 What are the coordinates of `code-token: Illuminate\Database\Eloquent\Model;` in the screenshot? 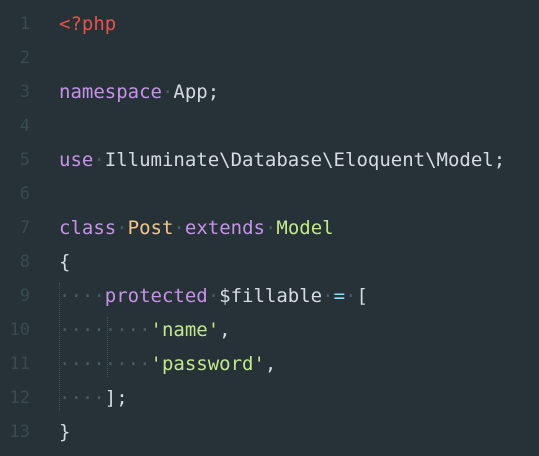 It's located at (305, 160).